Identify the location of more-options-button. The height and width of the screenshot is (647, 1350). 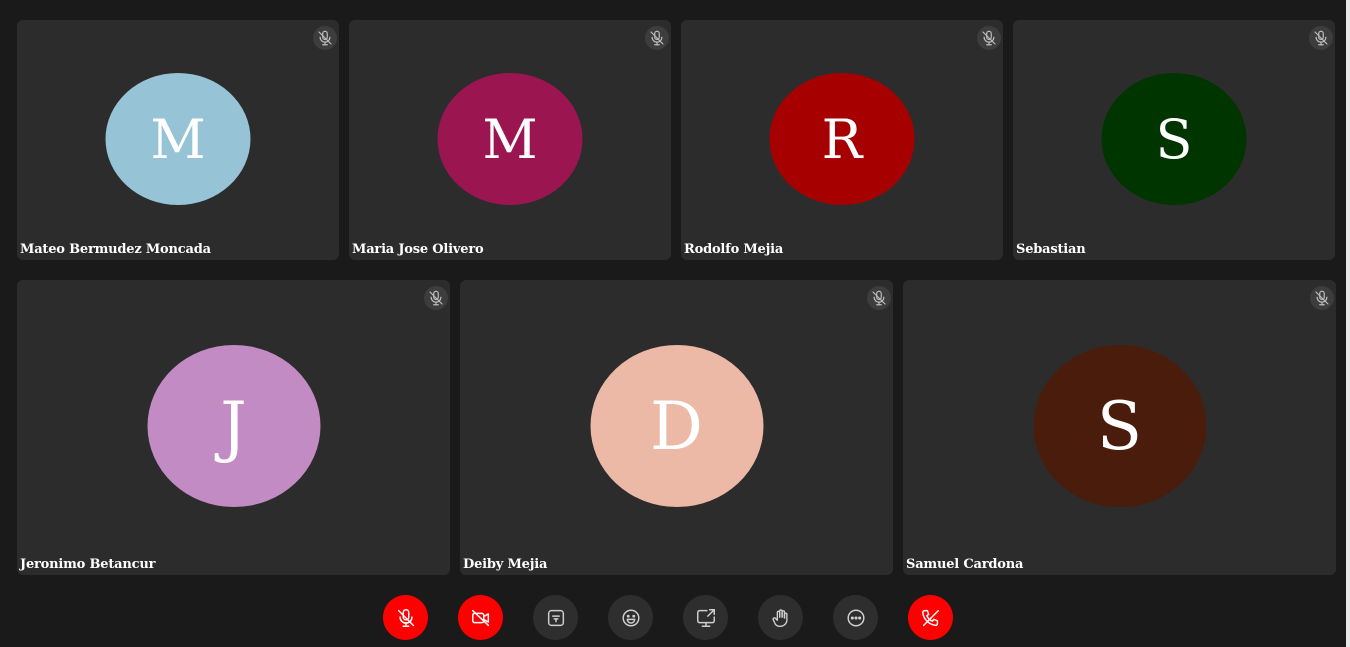
(855, 617).